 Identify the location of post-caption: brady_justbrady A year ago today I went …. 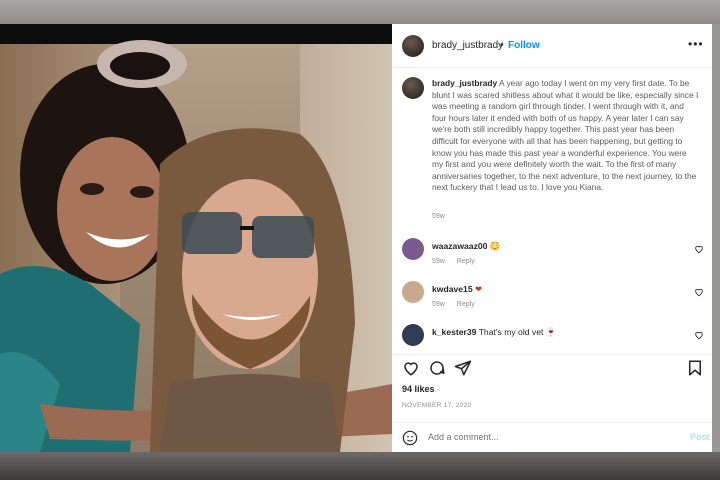
(566, 136).